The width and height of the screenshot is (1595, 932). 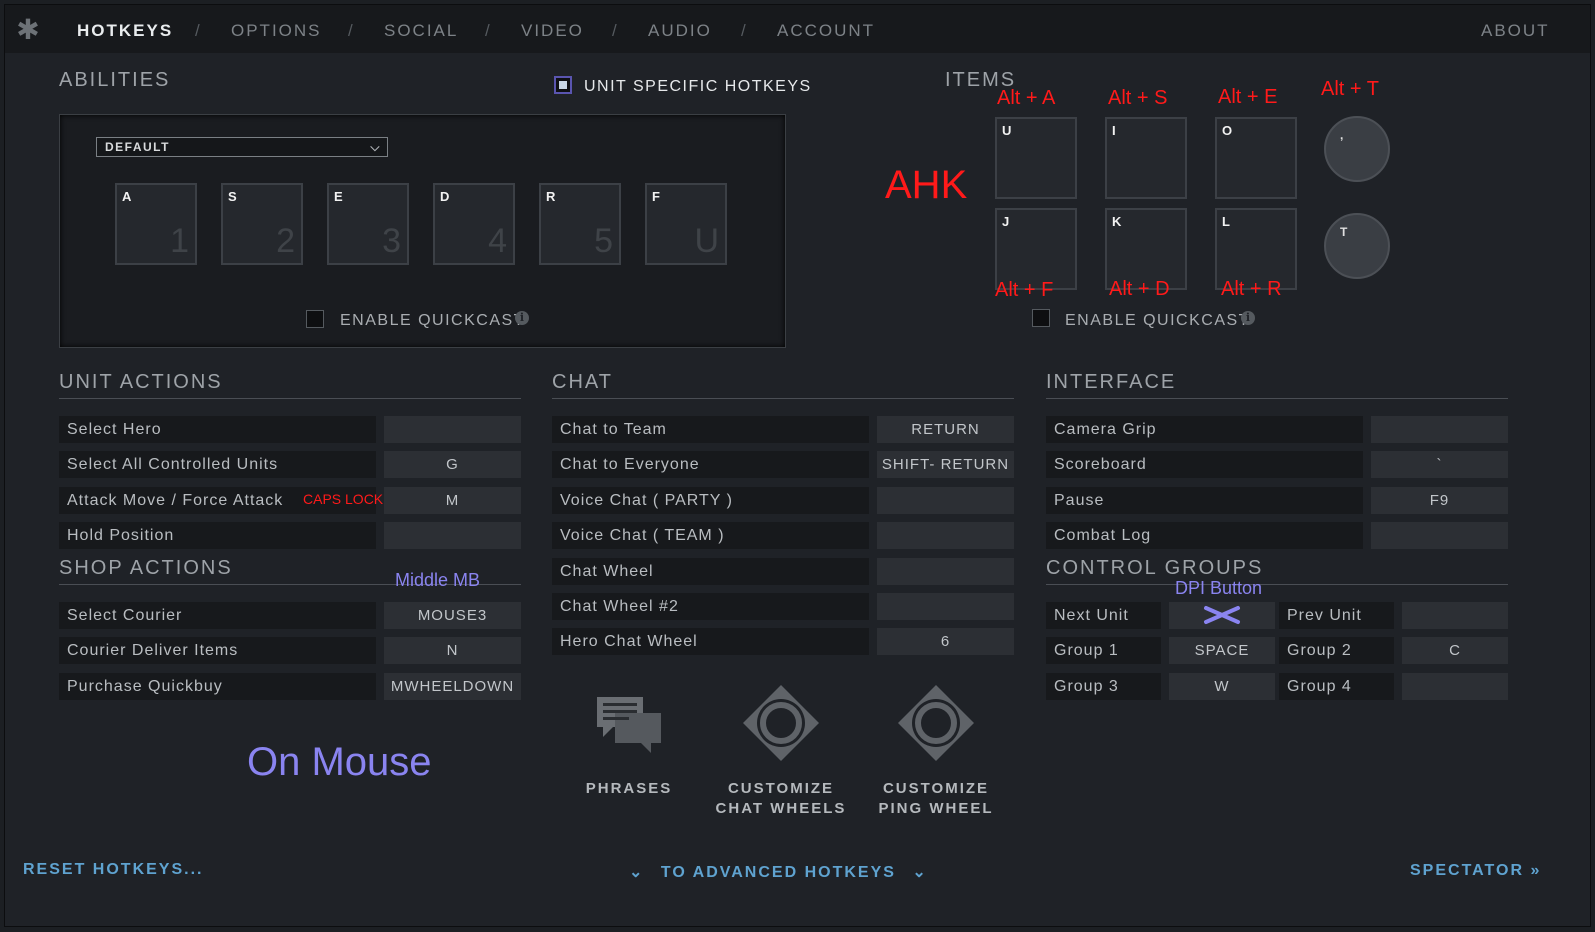 What do you see at coordinates (1226, 221) in the screenshot?
I see `item-key: L` at bounding box center [1226, 221].